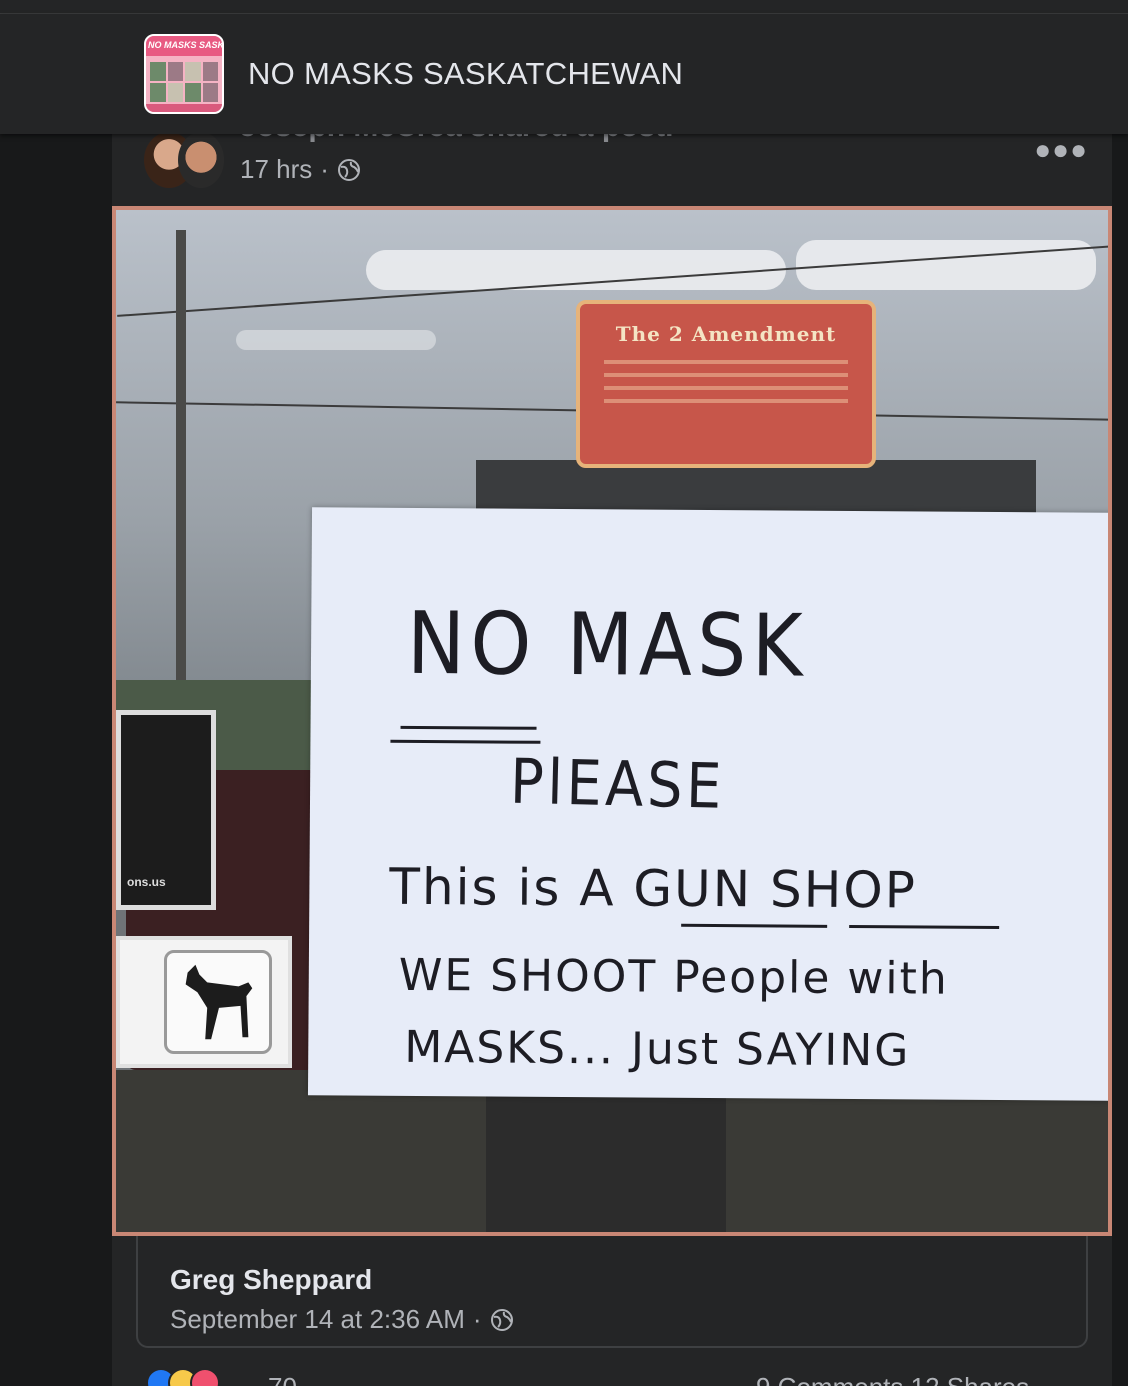  I want to click on shared-timestamp: September 14 at 2:36 AM ·, so click(342, 1319).